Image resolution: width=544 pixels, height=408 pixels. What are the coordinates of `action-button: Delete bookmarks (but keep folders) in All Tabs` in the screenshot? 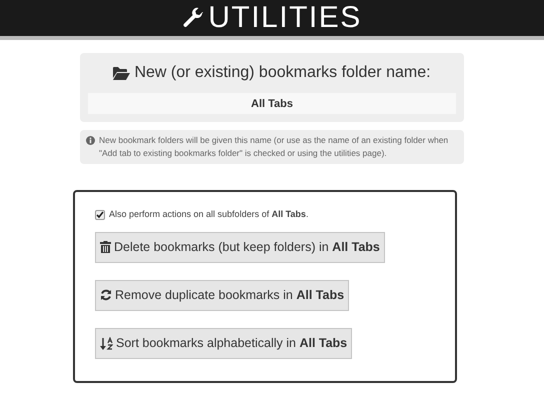 It's located at (240, 247).